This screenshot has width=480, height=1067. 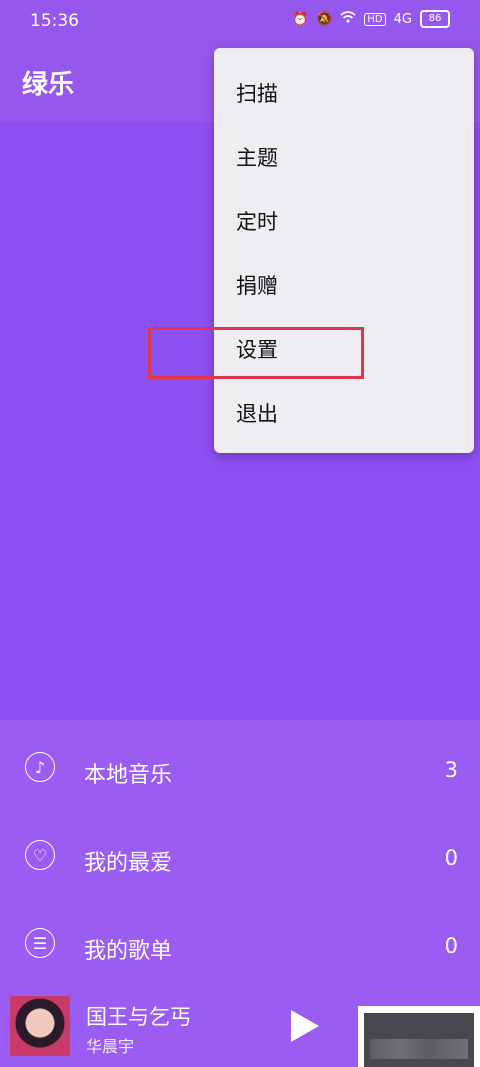 I want to click on list-item-label: 我的最爱, so click(x=128, y=863).